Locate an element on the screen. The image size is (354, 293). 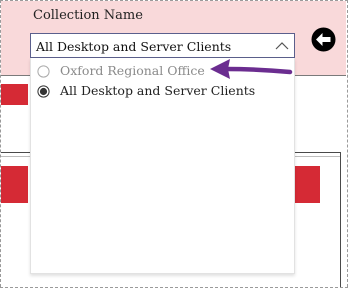
dropdown-selected-value: All Desktop and Server Clients is located at coordinates (134, 46).